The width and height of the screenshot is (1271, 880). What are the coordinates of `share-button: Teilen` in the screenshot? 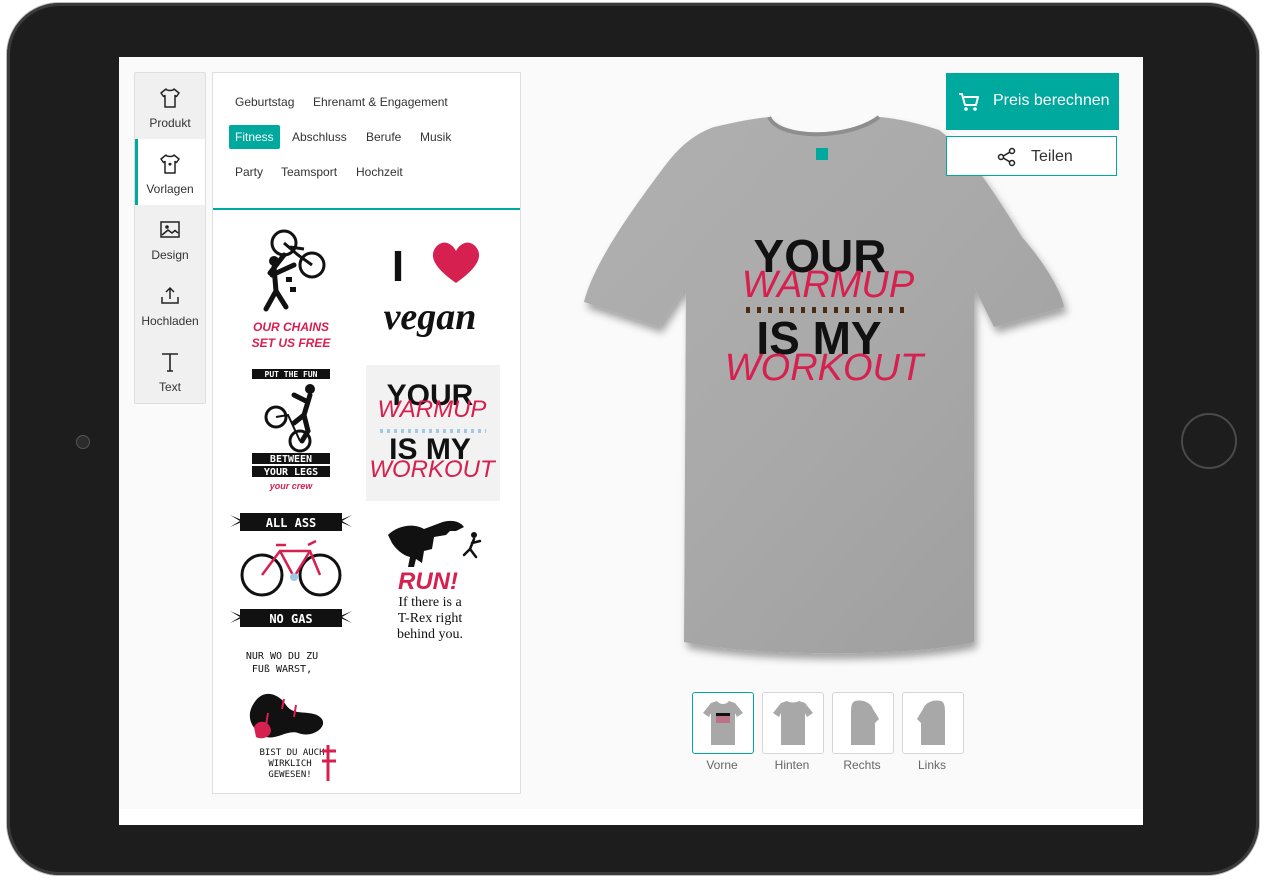 It's located at (1031, 156).